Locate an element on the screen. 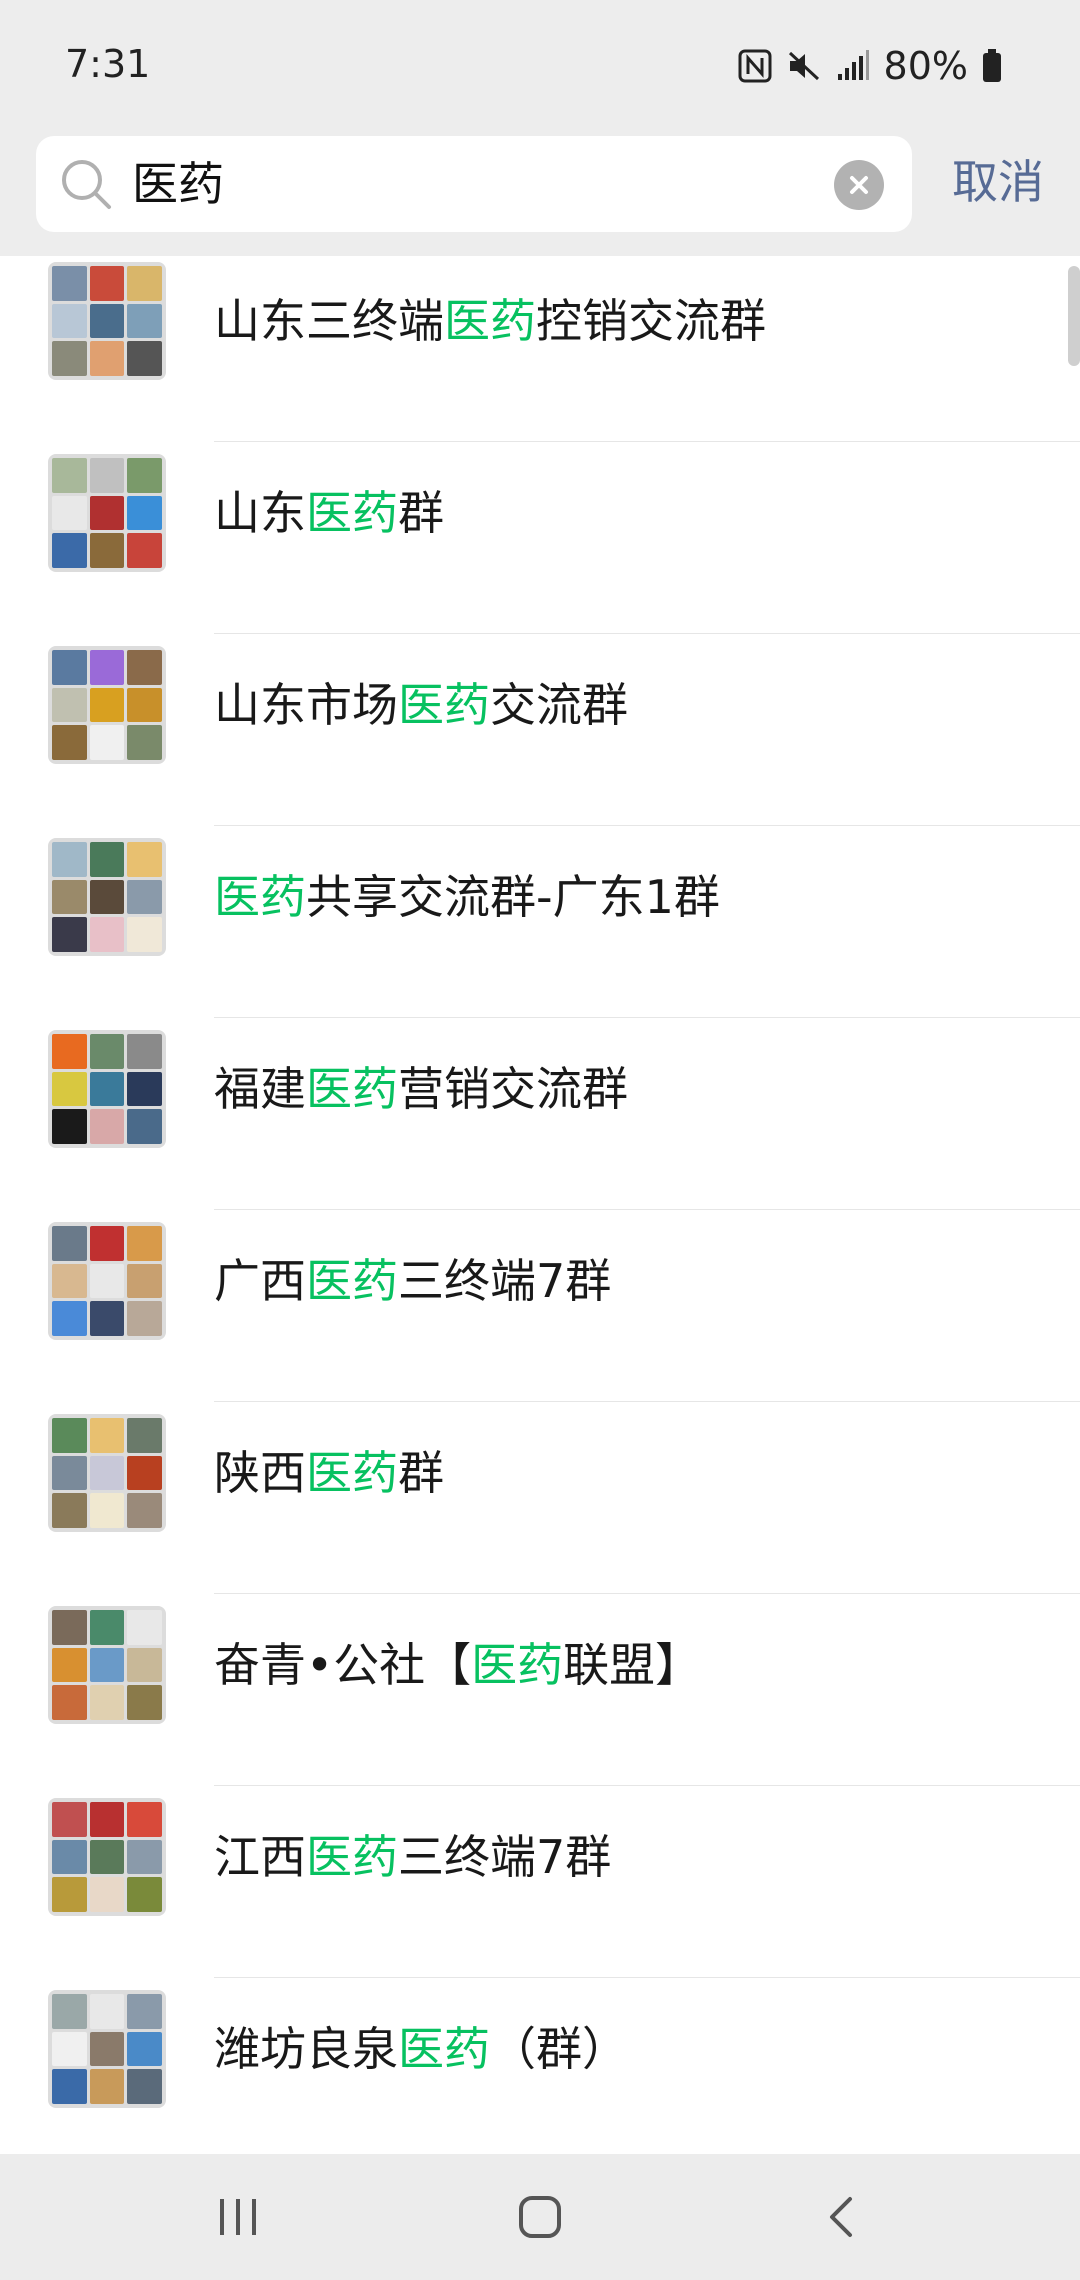 Image resolution: width=1080 pixels, height=2280 pixels. status-icons: 80% is located at coordinates (870, 66).